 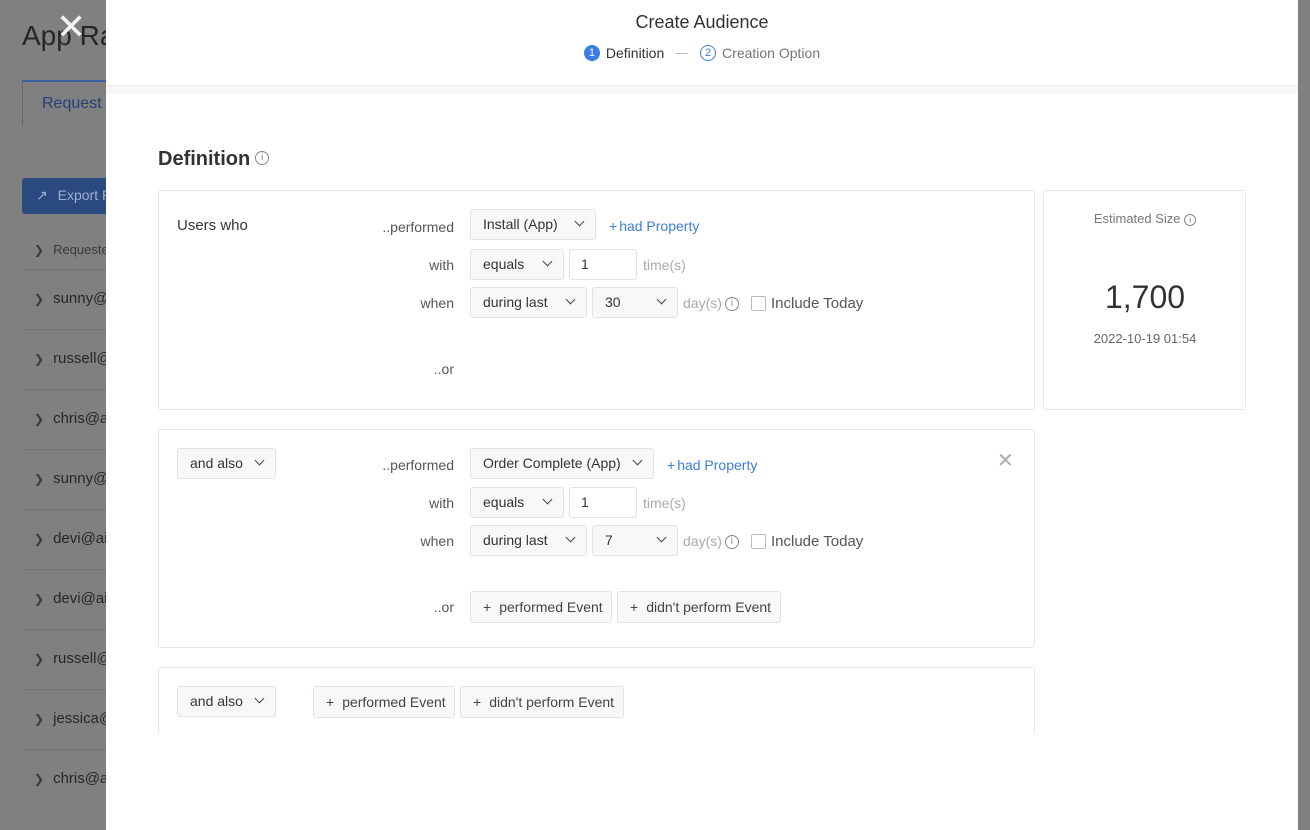 What do you see at coordinates (81, 249) in the screenshot?
I see `list-header-label: Requeste` at bounding box center [81, 249].